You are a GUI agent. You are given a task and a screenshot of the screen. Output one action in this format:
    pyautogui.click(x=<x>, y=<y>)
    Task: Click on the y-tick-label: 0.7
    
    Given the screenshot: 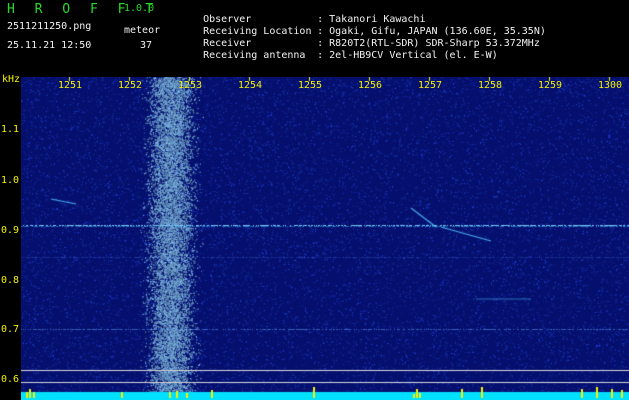 What is the action you would take?
    pyautogui.click(x=10, y=329)
    